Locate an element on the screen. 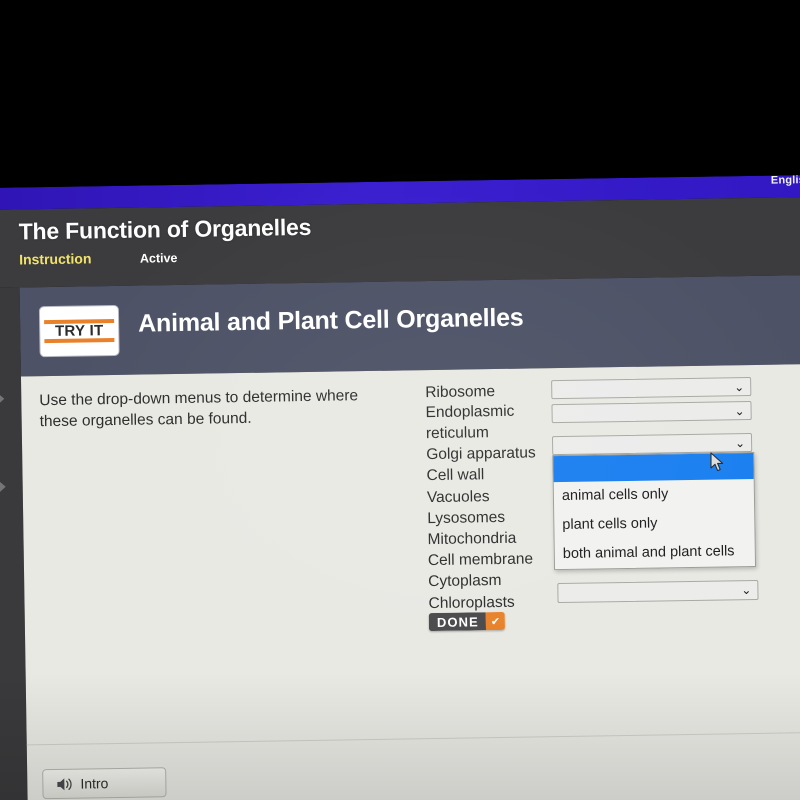  organelle-label: Cell membrane is located at coordinates (480, 560).